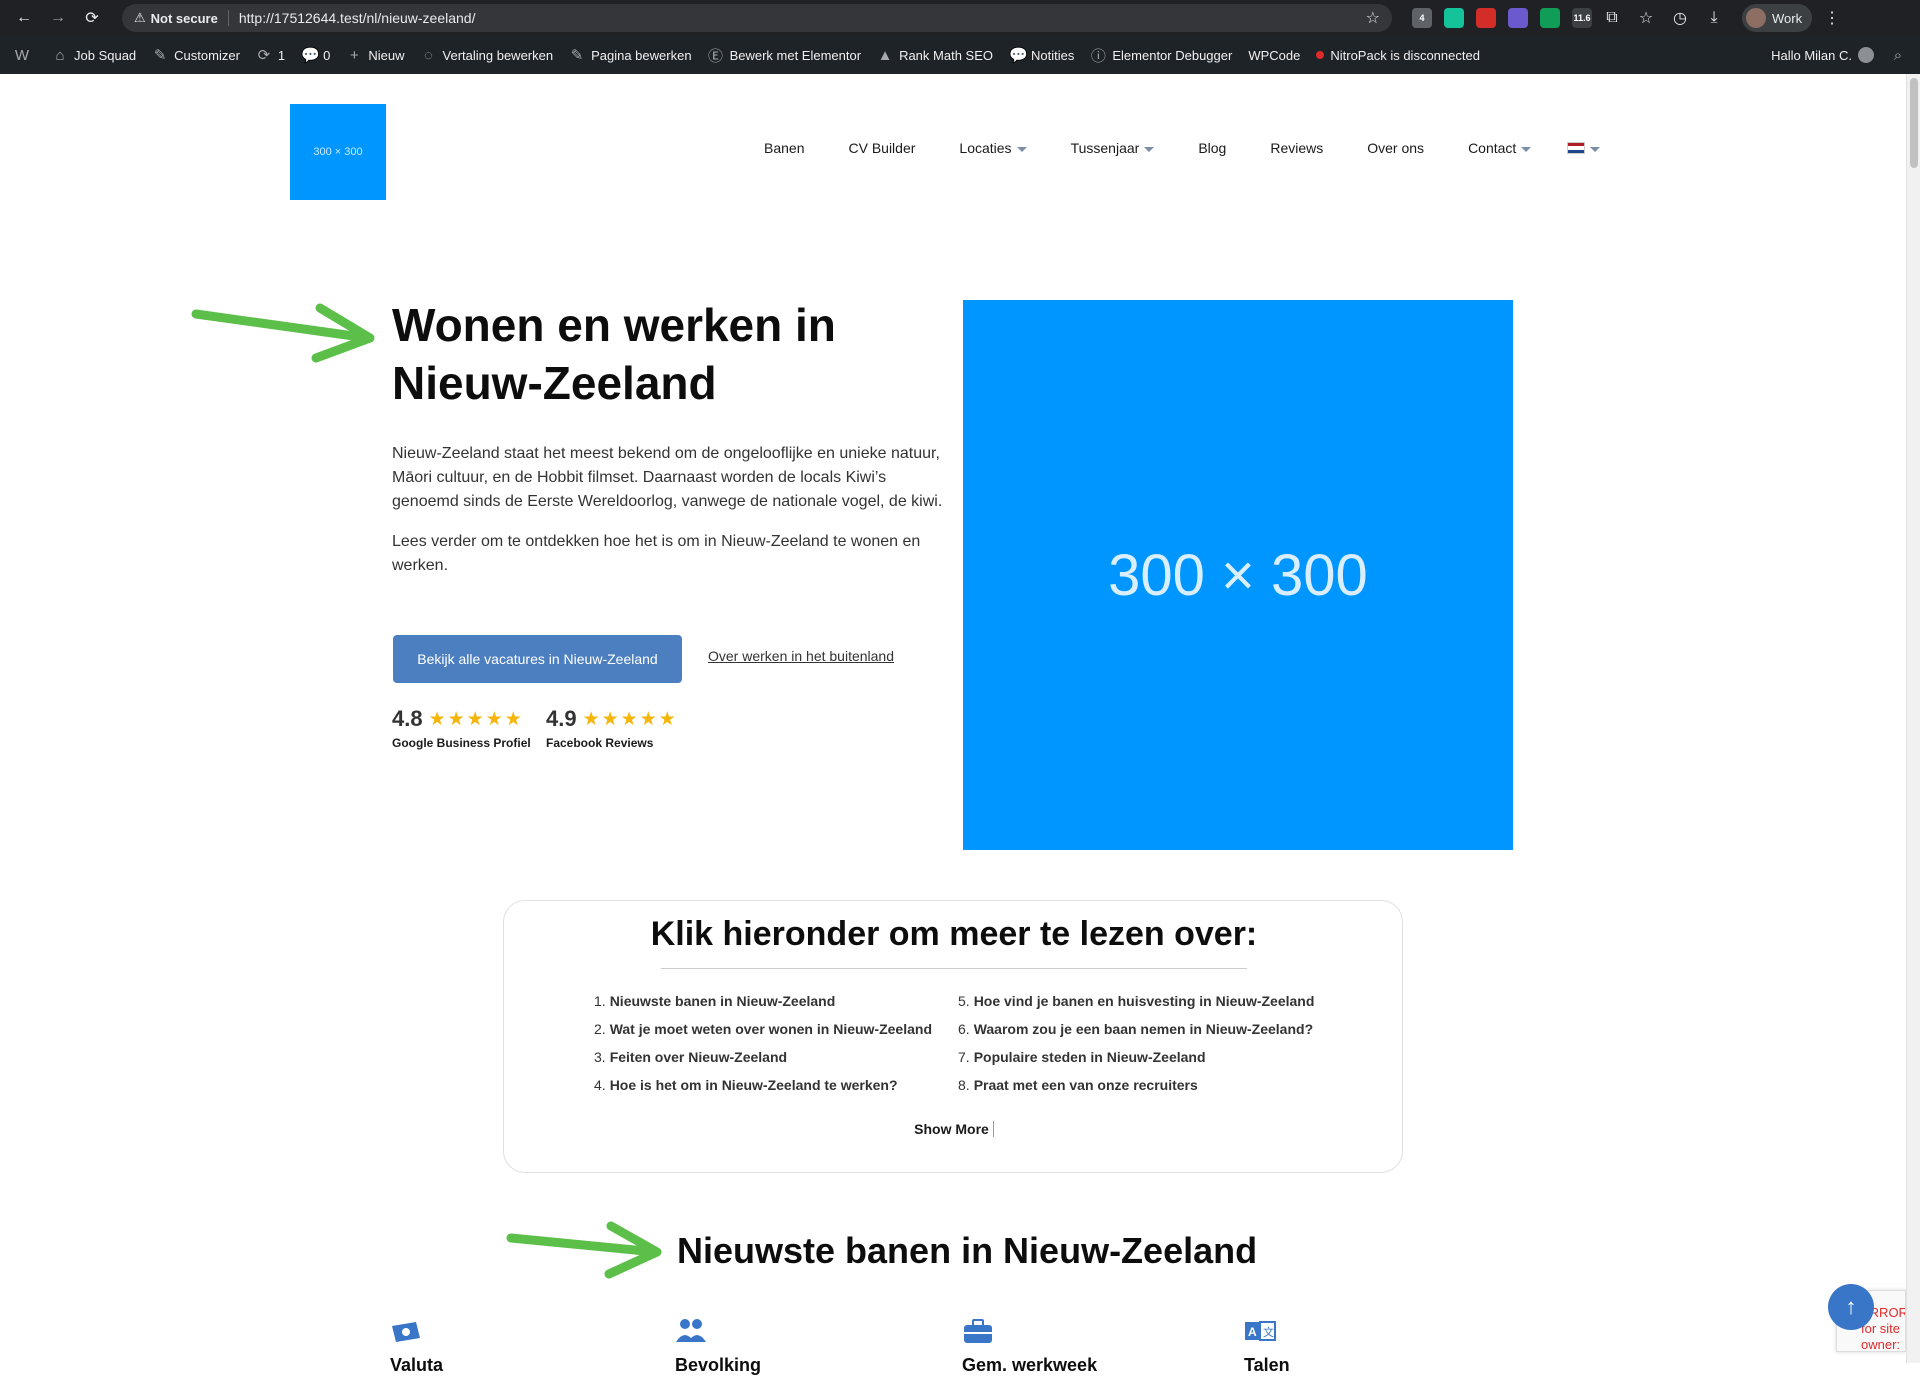 Image resolution: width=1920 pixels, height=1376 pixels. I want to click on wp-new: + Nieuw, so click(375, 55).